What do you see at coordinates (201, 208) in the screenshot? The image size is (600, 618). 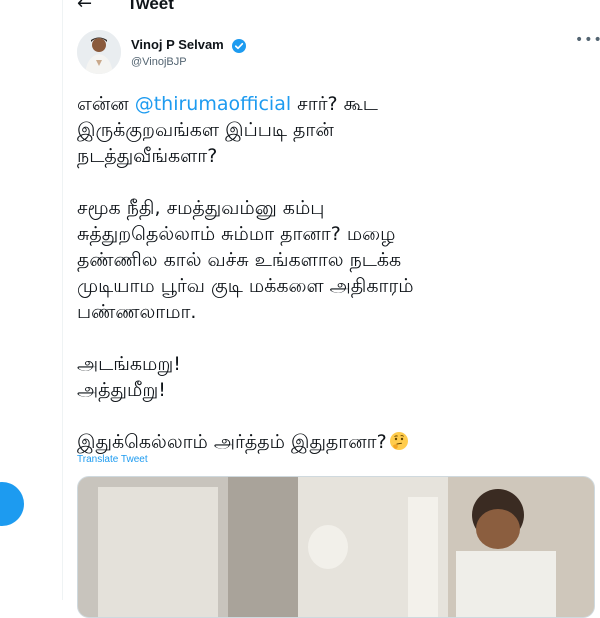 I see `tweet-text-line: சமூக நீதி, சமத்துவம்னு கம்பு` at bounding box center [201, 208].